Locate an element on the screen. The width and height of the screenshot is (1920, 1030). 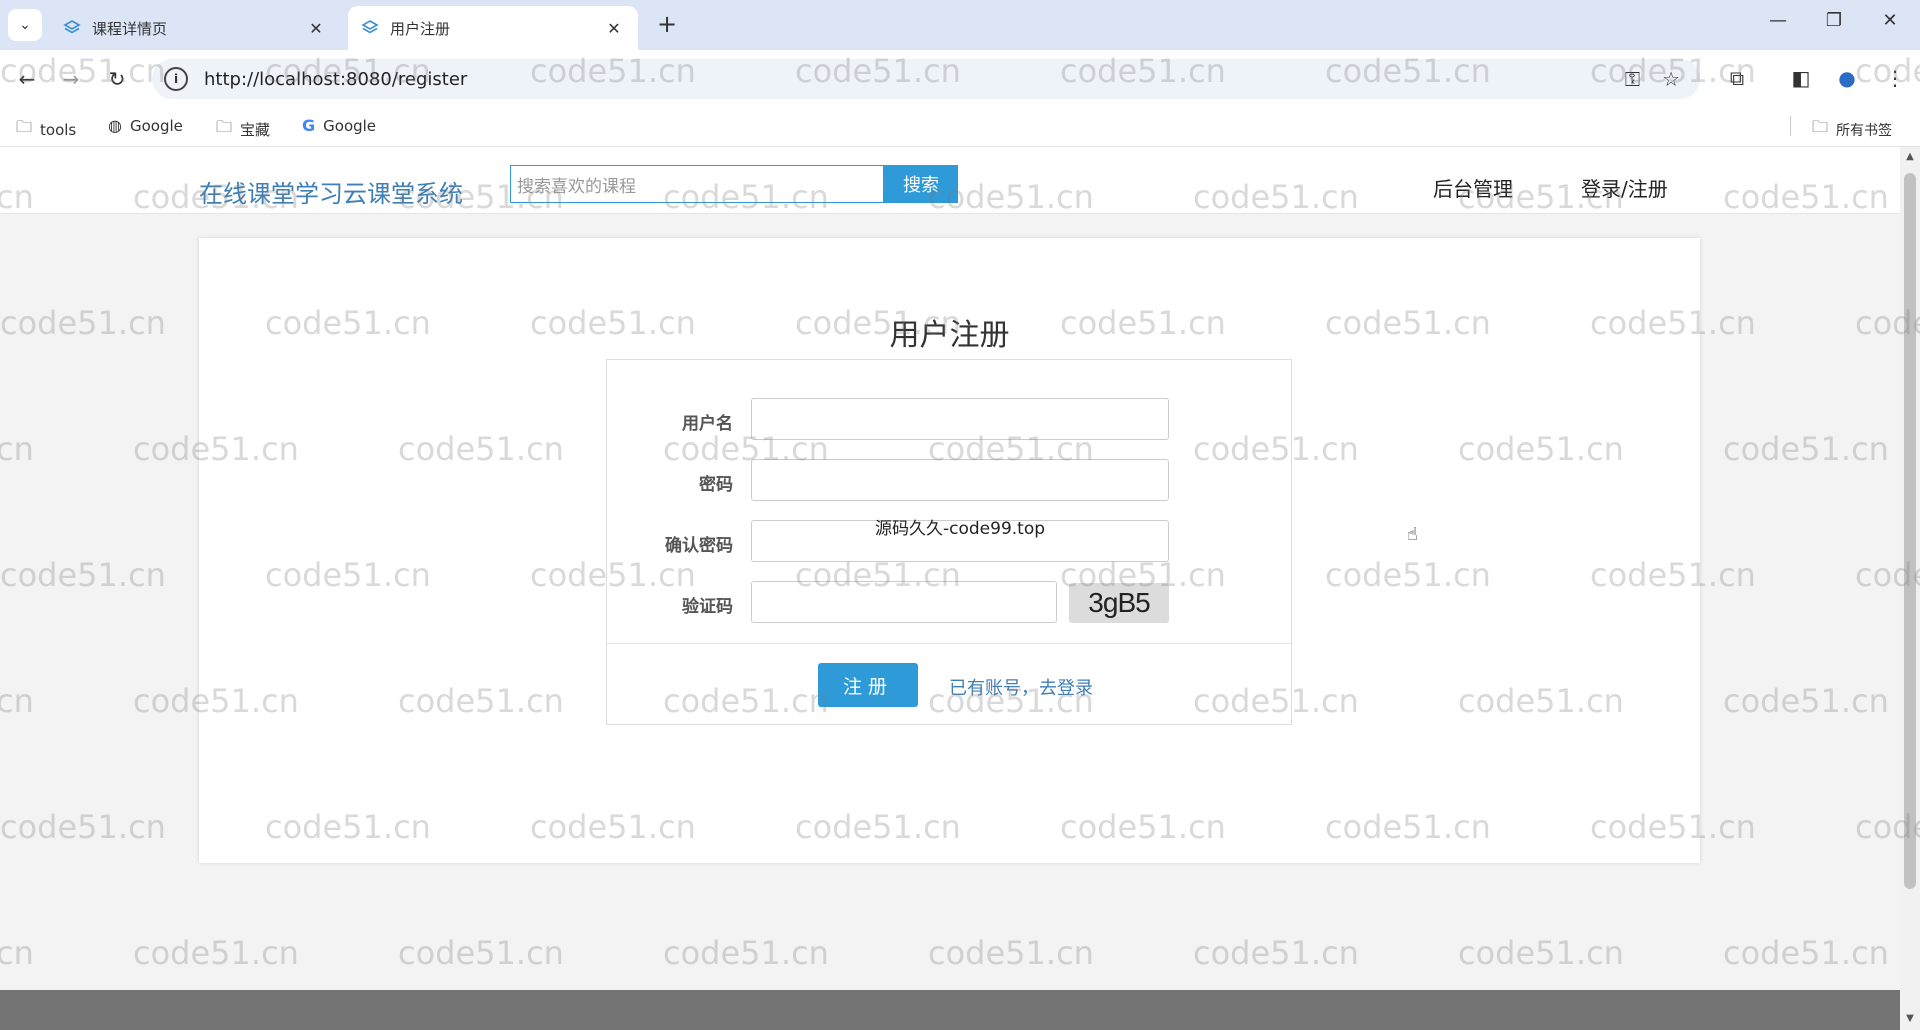
scroll-thumb is located at coordinates (1910, 531).